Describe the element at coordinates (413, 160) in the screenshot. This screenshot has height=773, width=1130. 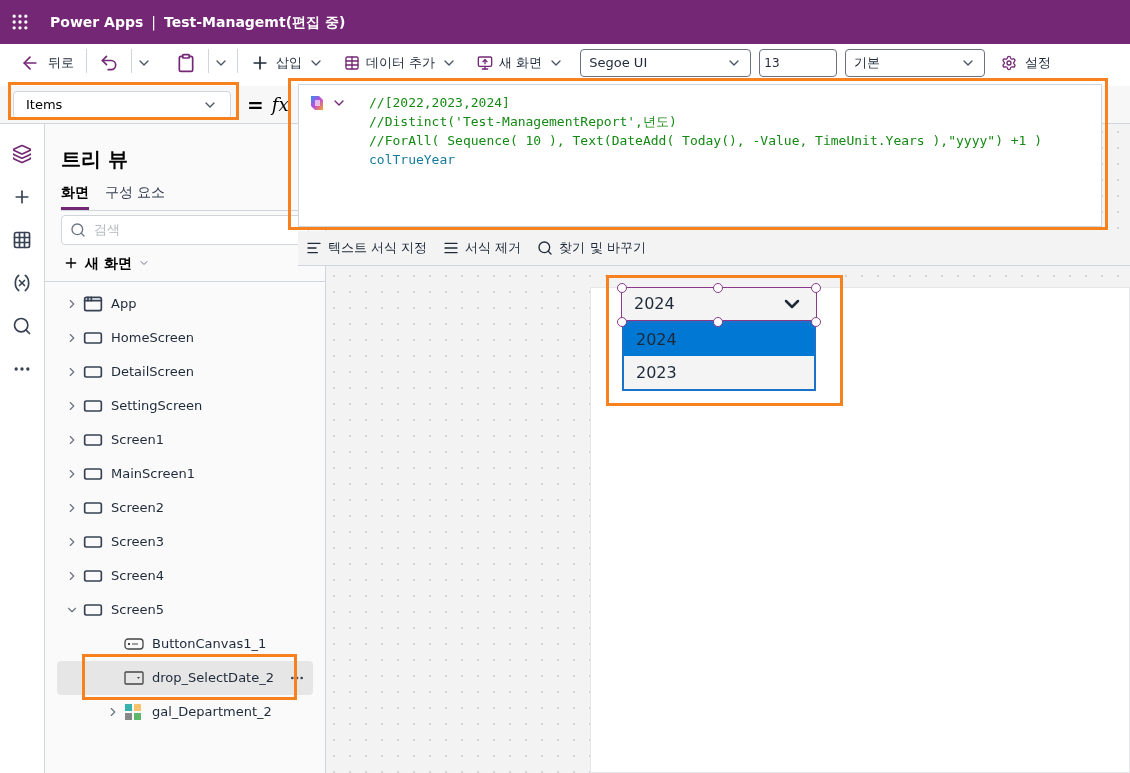
I see `code-line: colTrueYear` at that location.